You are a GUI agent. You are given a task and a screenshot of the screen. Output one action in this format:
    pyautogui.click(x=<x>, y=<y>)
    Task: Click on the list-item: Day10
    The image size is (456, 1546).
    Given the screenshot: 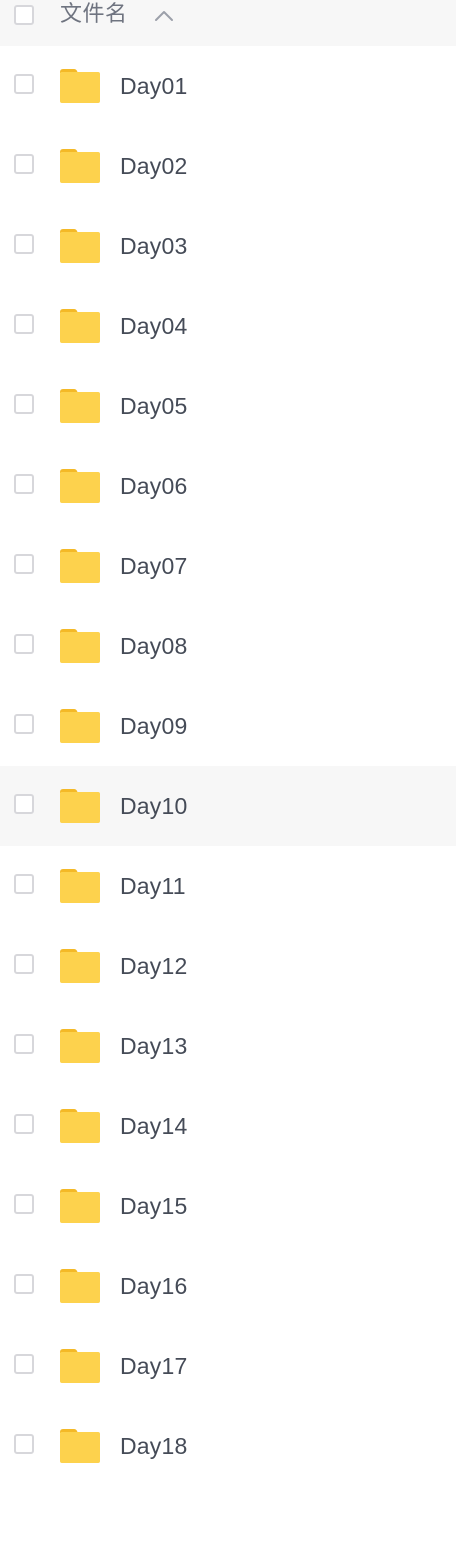 What is the action you would take?
    pyautogui.click(x=228, y=806)
    